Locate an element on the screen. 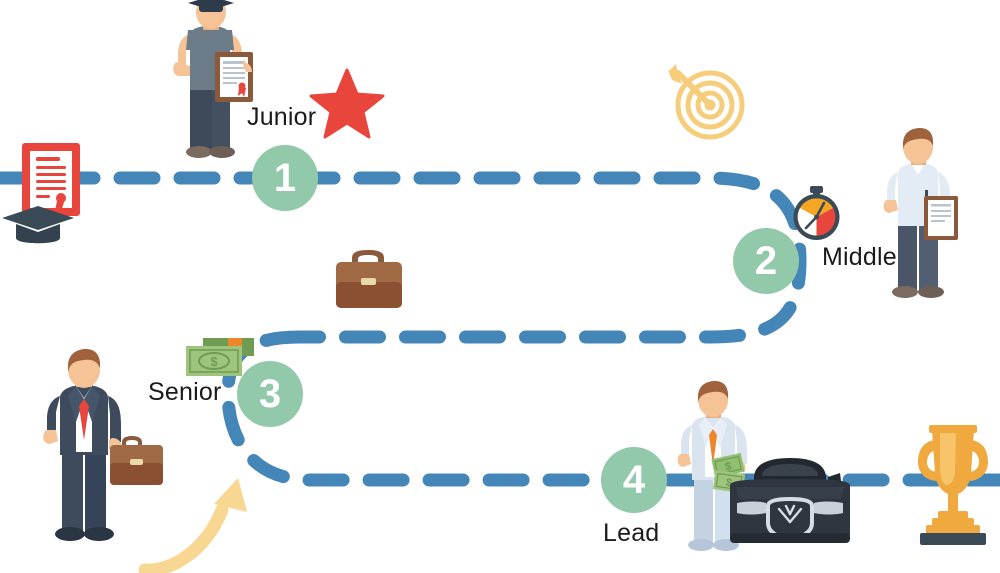  target-dartboard-icon is located at coordinates (706, 102).